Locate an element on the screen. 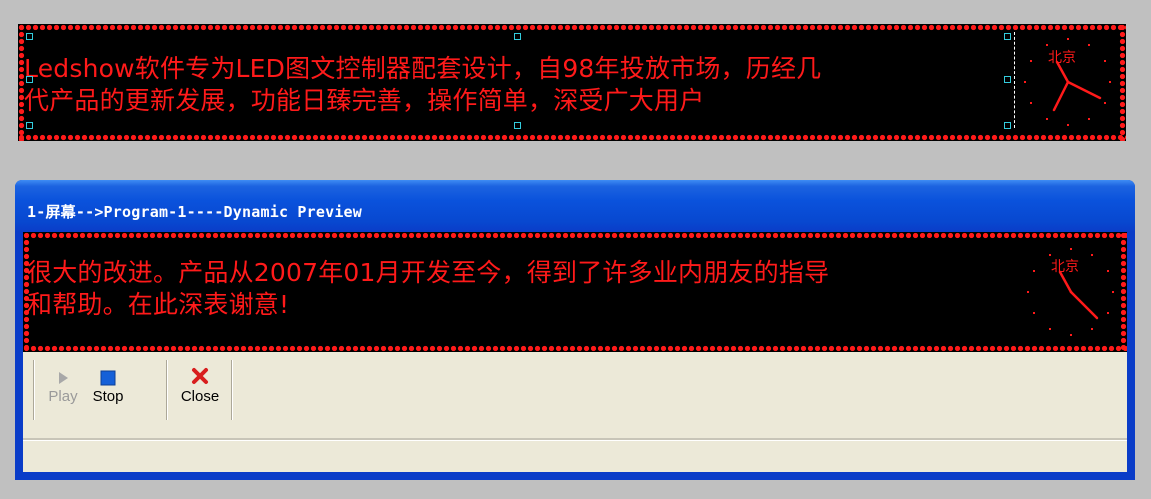 The image size is (1151, 499). play-button: Play is located at coordinates (63, 389).